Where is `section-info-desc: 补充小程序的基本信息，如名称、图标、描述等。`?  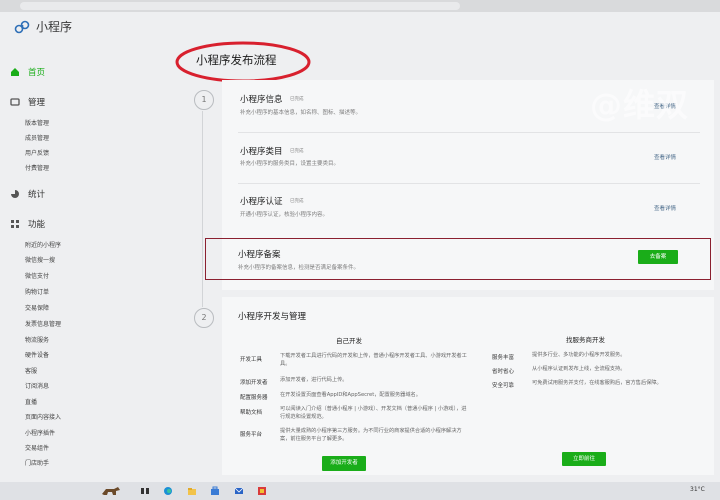
section-info-desc: 补充小程序的基本信息，如名称、图标、描述等。 is located at coordinates (301, 113).